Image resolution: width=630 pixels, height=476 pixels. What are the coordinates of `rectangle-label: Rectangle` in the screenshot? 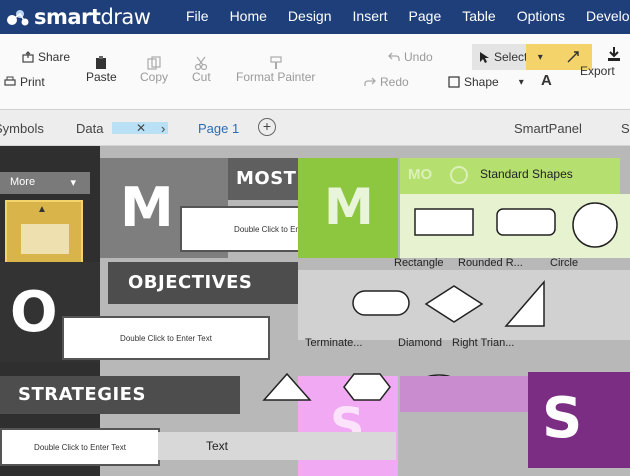 It's located at (419, 263).